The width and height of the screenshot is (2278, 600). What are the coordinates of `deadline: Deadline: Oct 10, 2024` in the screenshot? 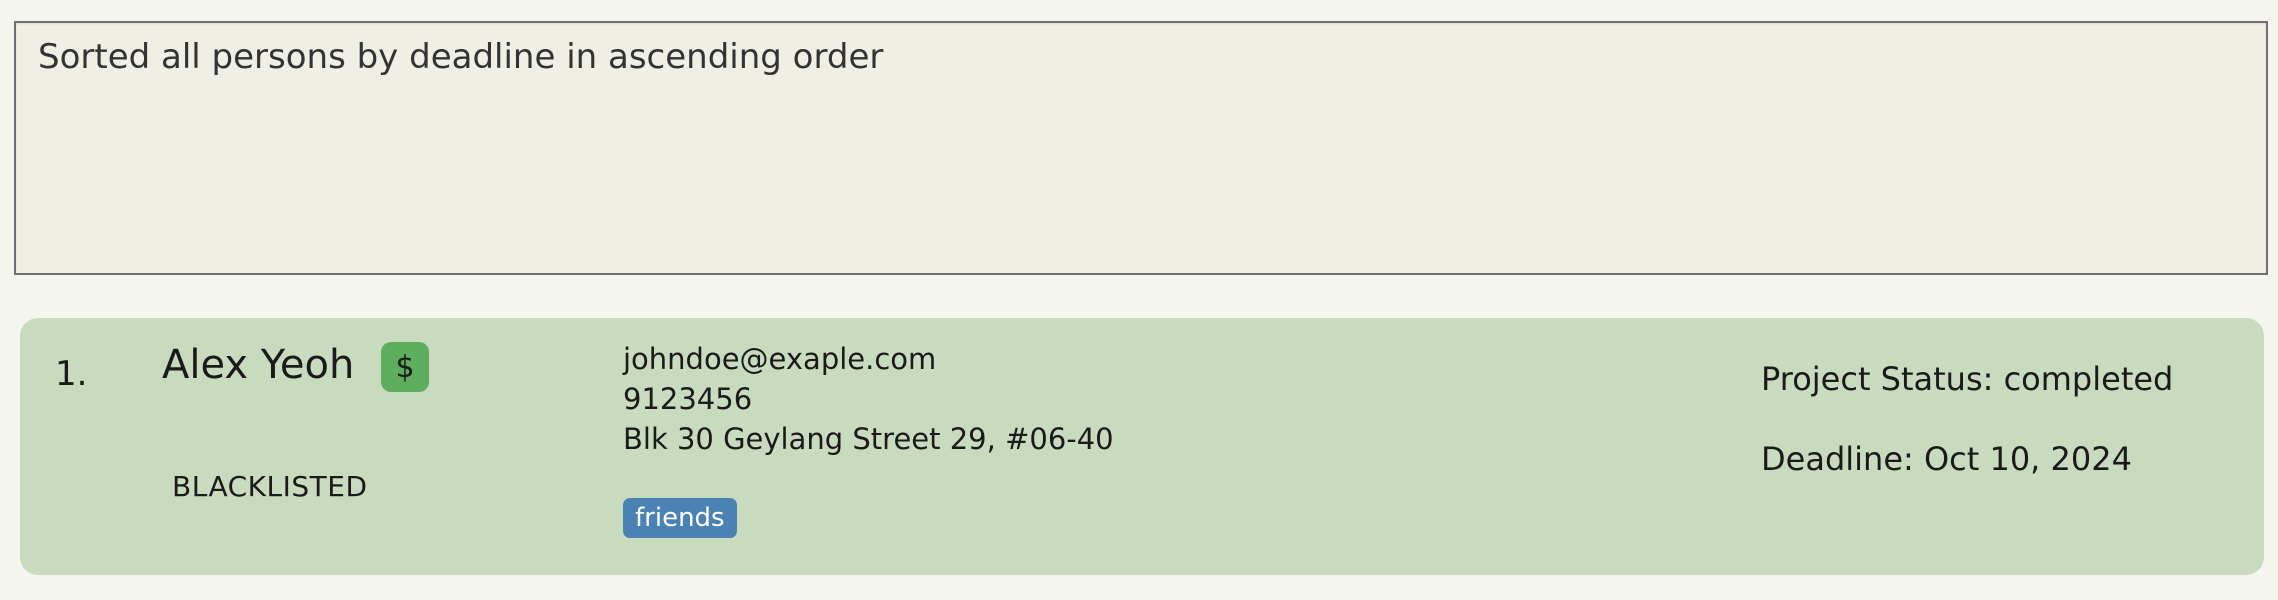 It's located at (1946, 459).